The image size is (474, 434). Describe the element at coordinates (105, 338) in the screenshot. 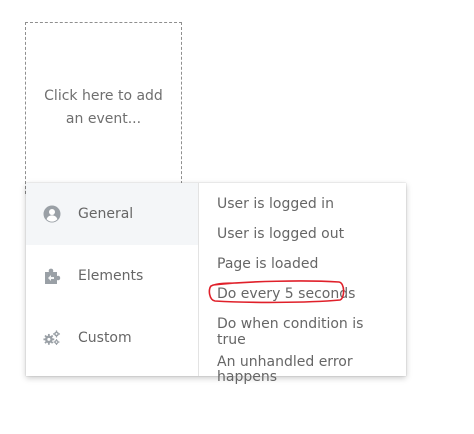

I see `category-label: Custom` at that location.